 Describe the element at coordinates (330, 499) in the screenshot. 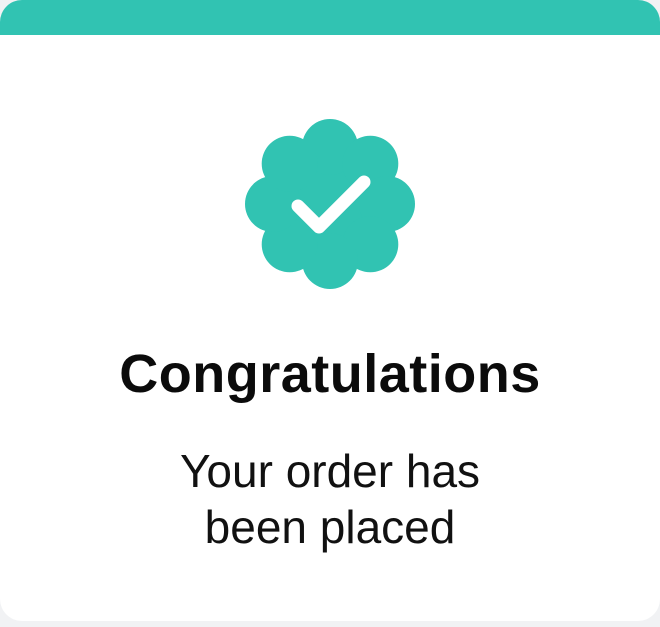

I see `dialog-message: Your order has been placed` at that location.